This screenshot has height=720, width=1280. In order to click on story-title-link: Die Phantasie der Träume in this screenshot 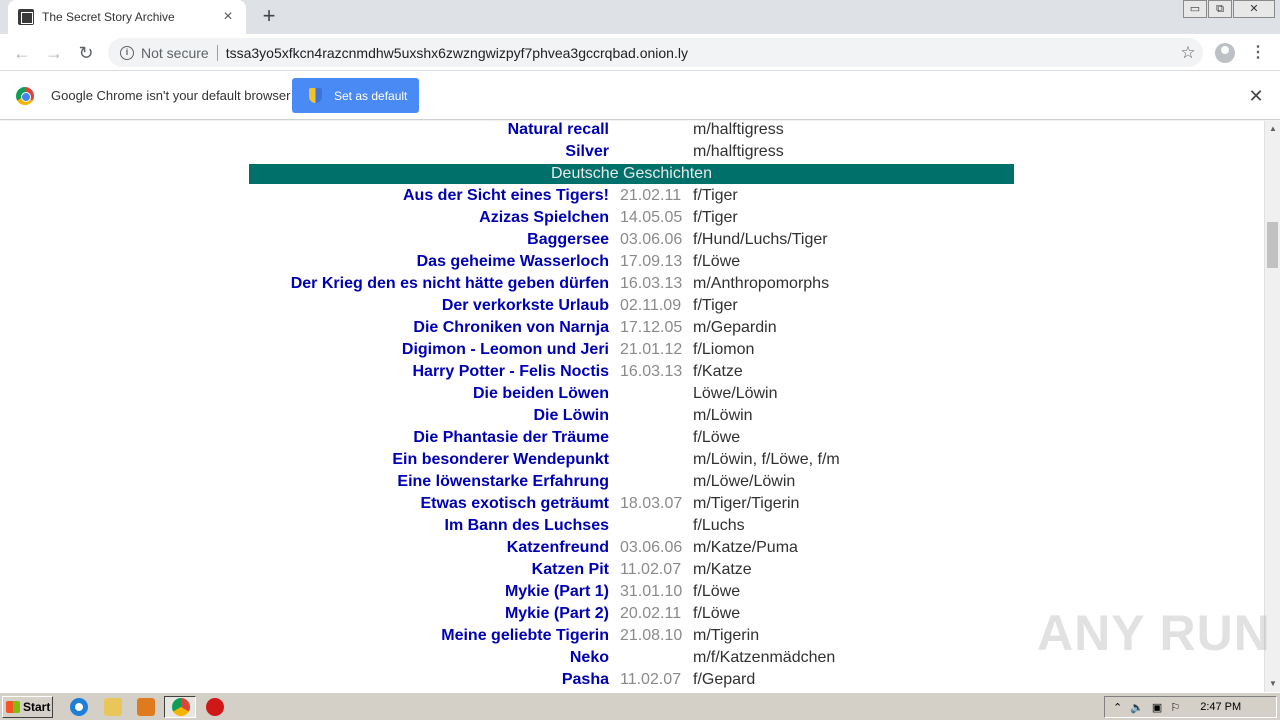, I will do `click(429, 438)`.